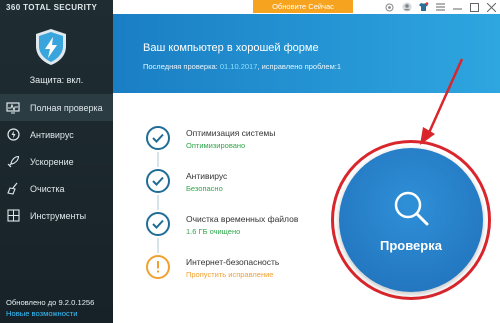 Image resolution: width=500 pixels, height=323 pixels. What do you see at coordinates (13, 215) in the screenshot?
I see `grid-icon` at bounding box center [13, 215].